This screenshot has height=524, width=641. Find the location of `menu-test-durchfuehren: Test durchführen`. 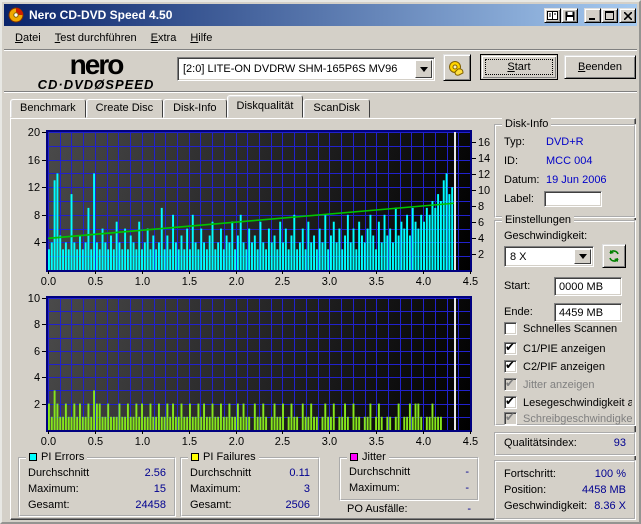

menu-test-durchfuehren: Test durchführen is located at coordinates (96, 38).